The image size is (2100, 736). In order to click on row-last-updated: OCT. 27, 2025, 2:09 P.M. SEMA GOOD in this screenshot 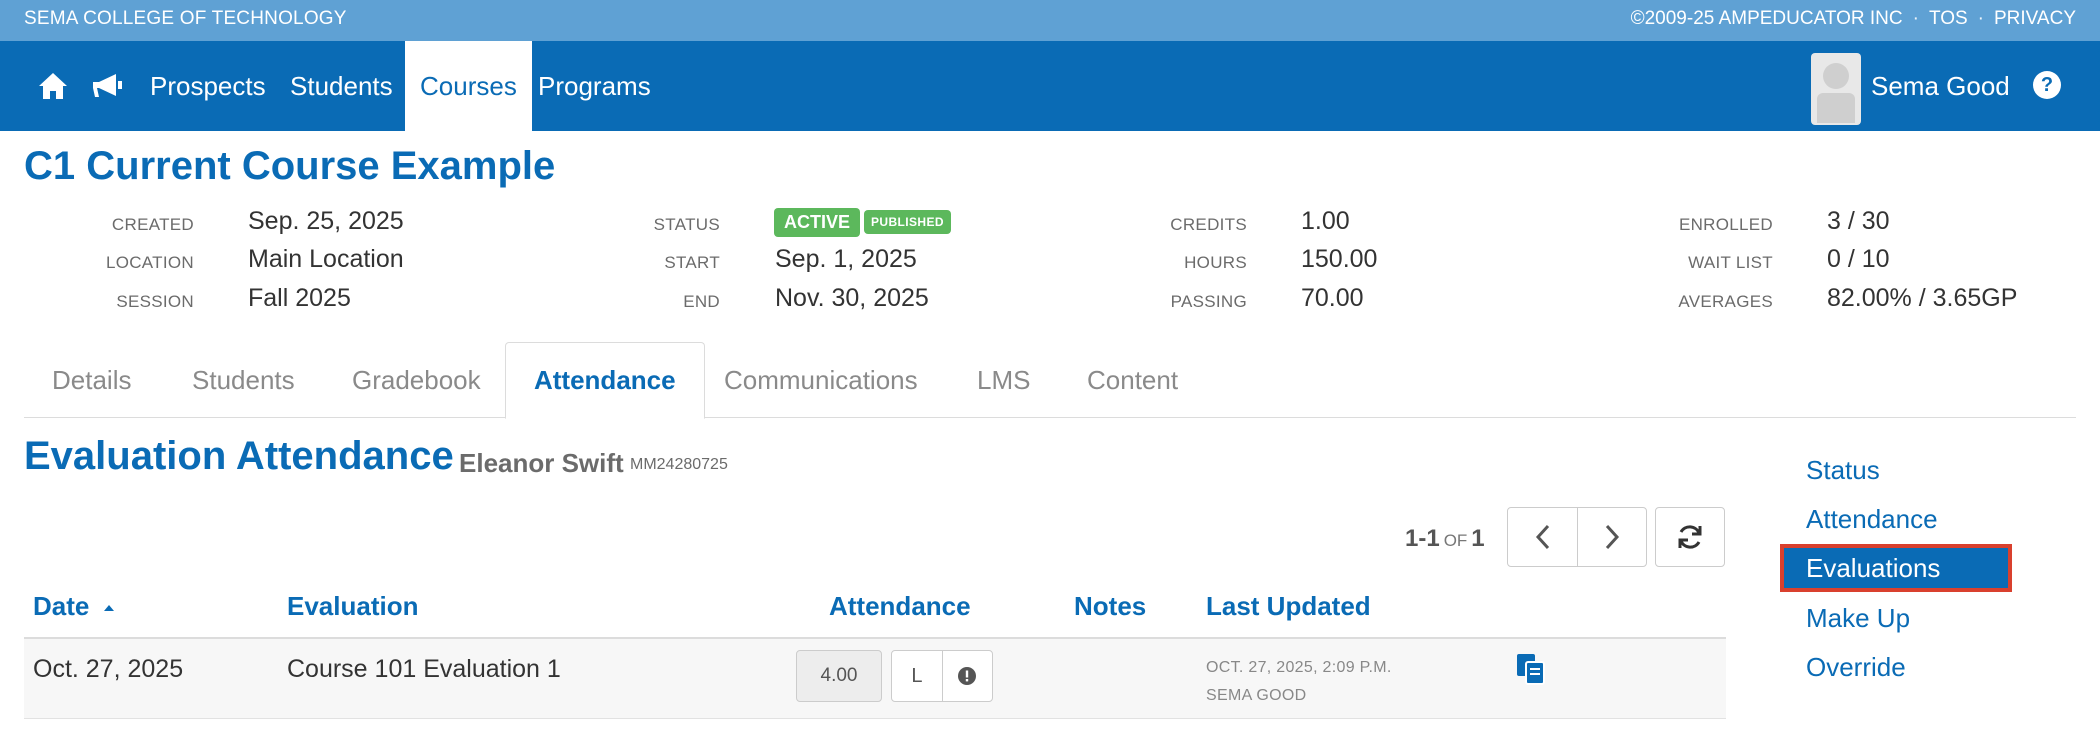, I will do `click(1299, 682)`.